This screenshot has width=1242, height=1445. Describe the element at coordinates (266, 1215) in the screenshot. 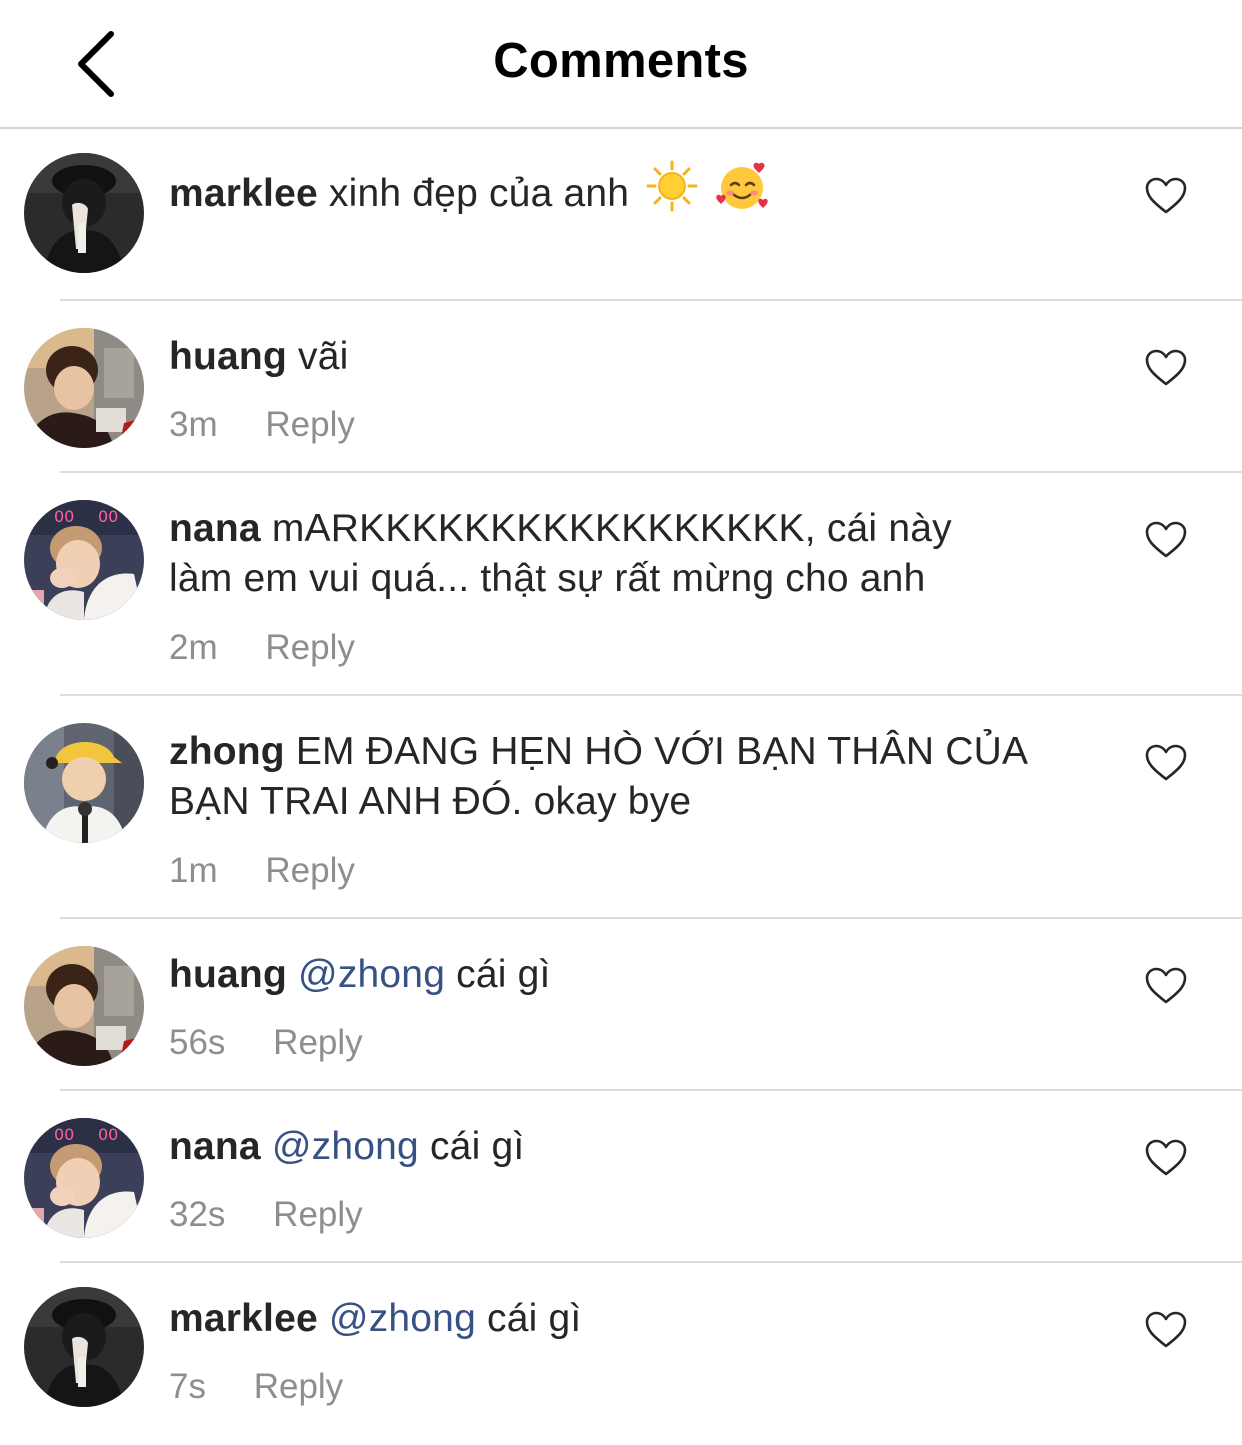

I see `comment-meta: 32s Reply` at that location.